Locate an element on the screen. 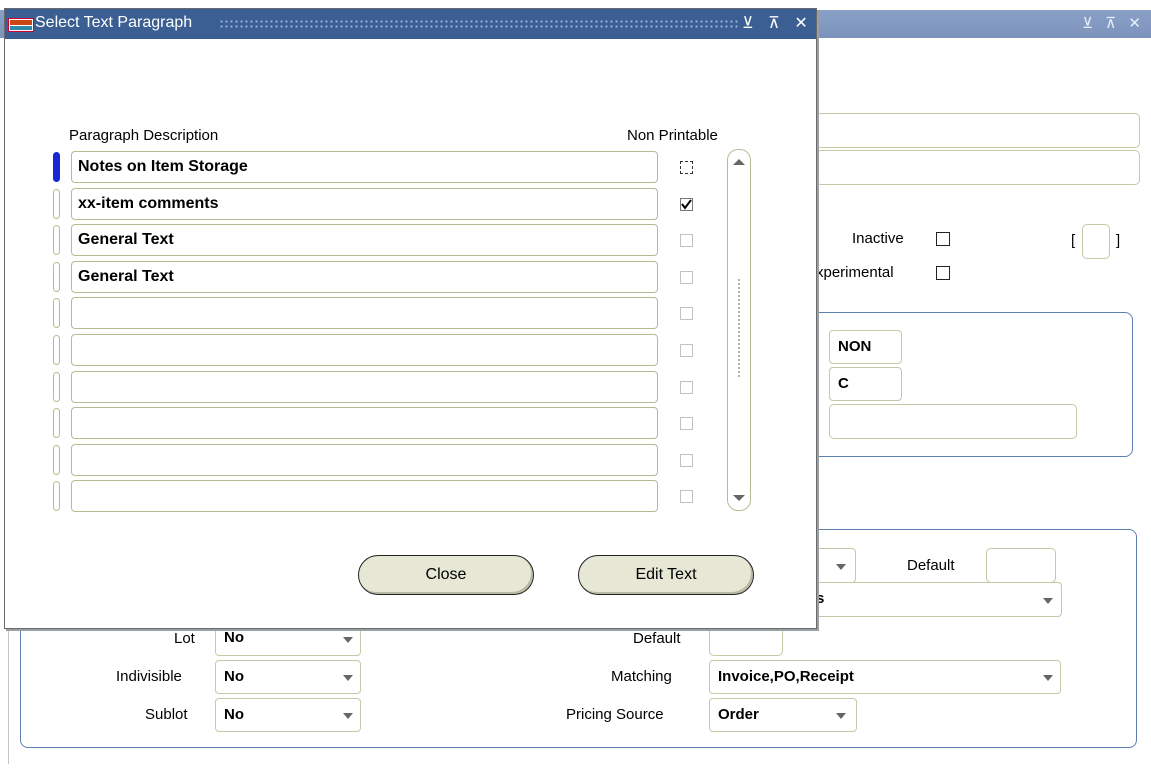 The width and height of the screenshot is (1151, 768). sublot-label: Sublot is located at coordinates (166, 714).